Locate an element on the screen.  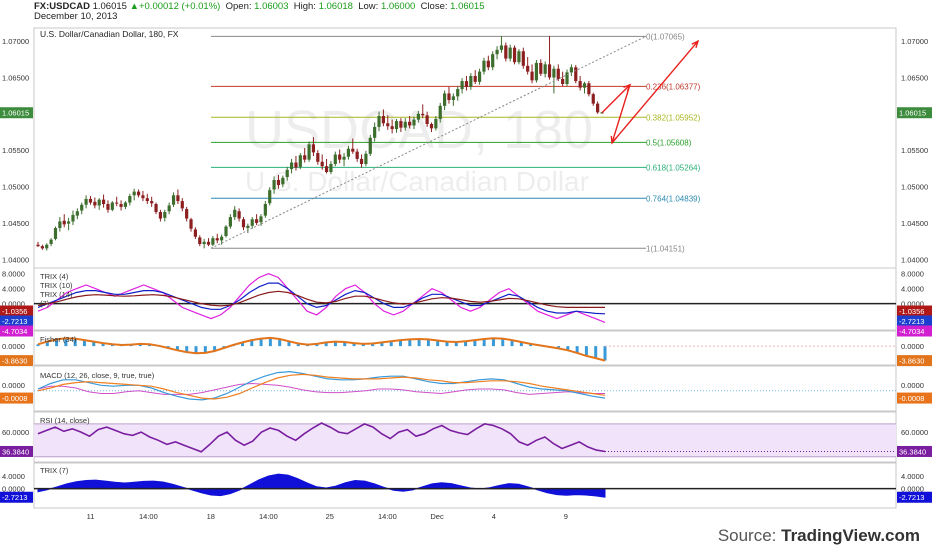
x-tick-1: 14:00 is located at coordinates (148, 516).